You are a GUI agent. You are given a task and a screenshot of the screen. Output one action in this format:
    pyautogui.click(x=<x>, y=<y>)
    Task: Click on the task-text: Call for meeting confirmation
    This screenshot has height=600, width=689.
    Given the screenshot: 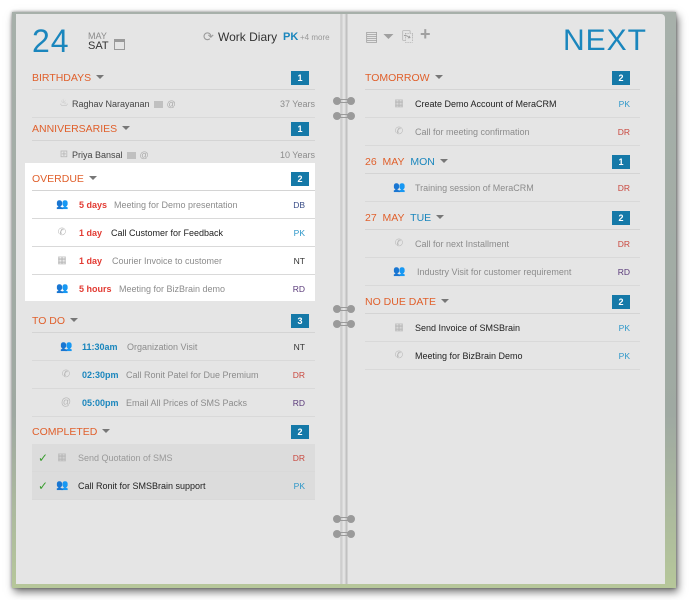 What is the action you would take?
    pyautogui.click(x=472, y=132)
    